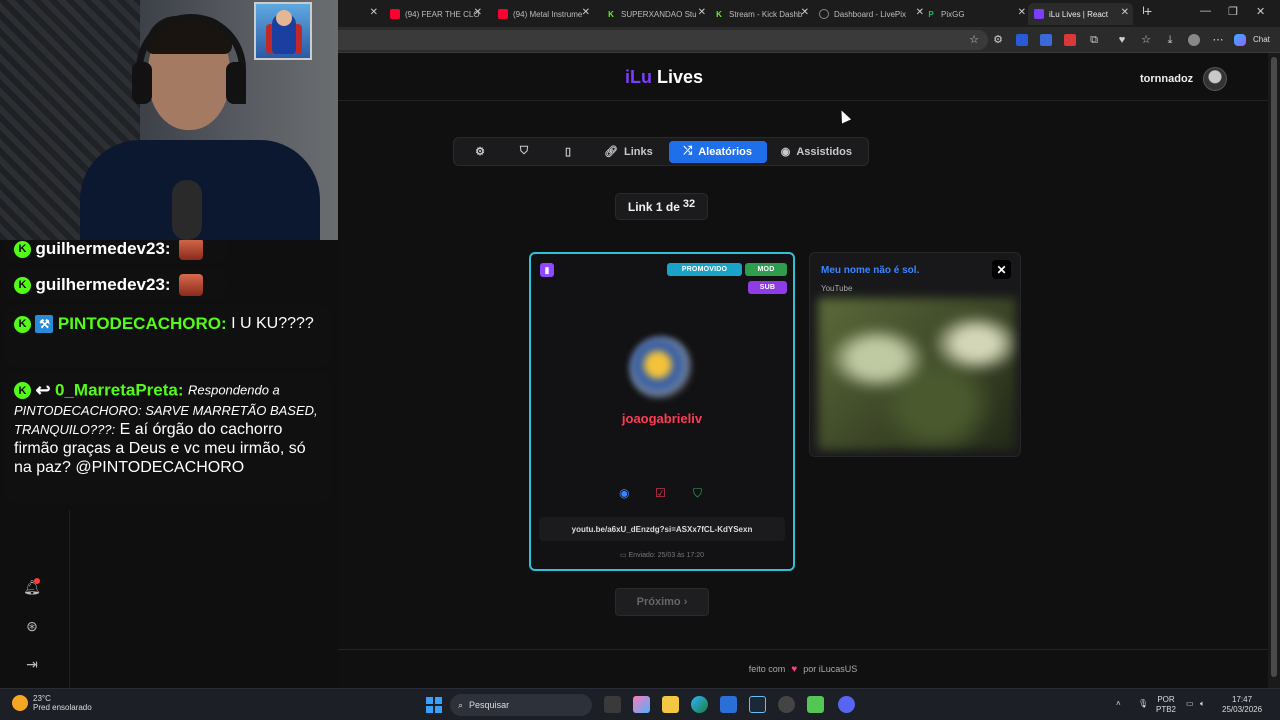 The height and width of the screenshot is (720, 1280). What do you see at coordinates (43, 390) in the screenshot?
I see `reply-arrow-icon: ↩` at bounding box center [43, 390].